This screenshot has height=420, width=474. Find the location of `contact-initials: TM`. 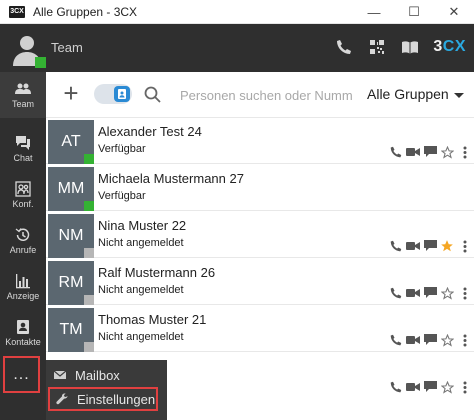

contact-initials: TM is located at coordinates (71, 329).